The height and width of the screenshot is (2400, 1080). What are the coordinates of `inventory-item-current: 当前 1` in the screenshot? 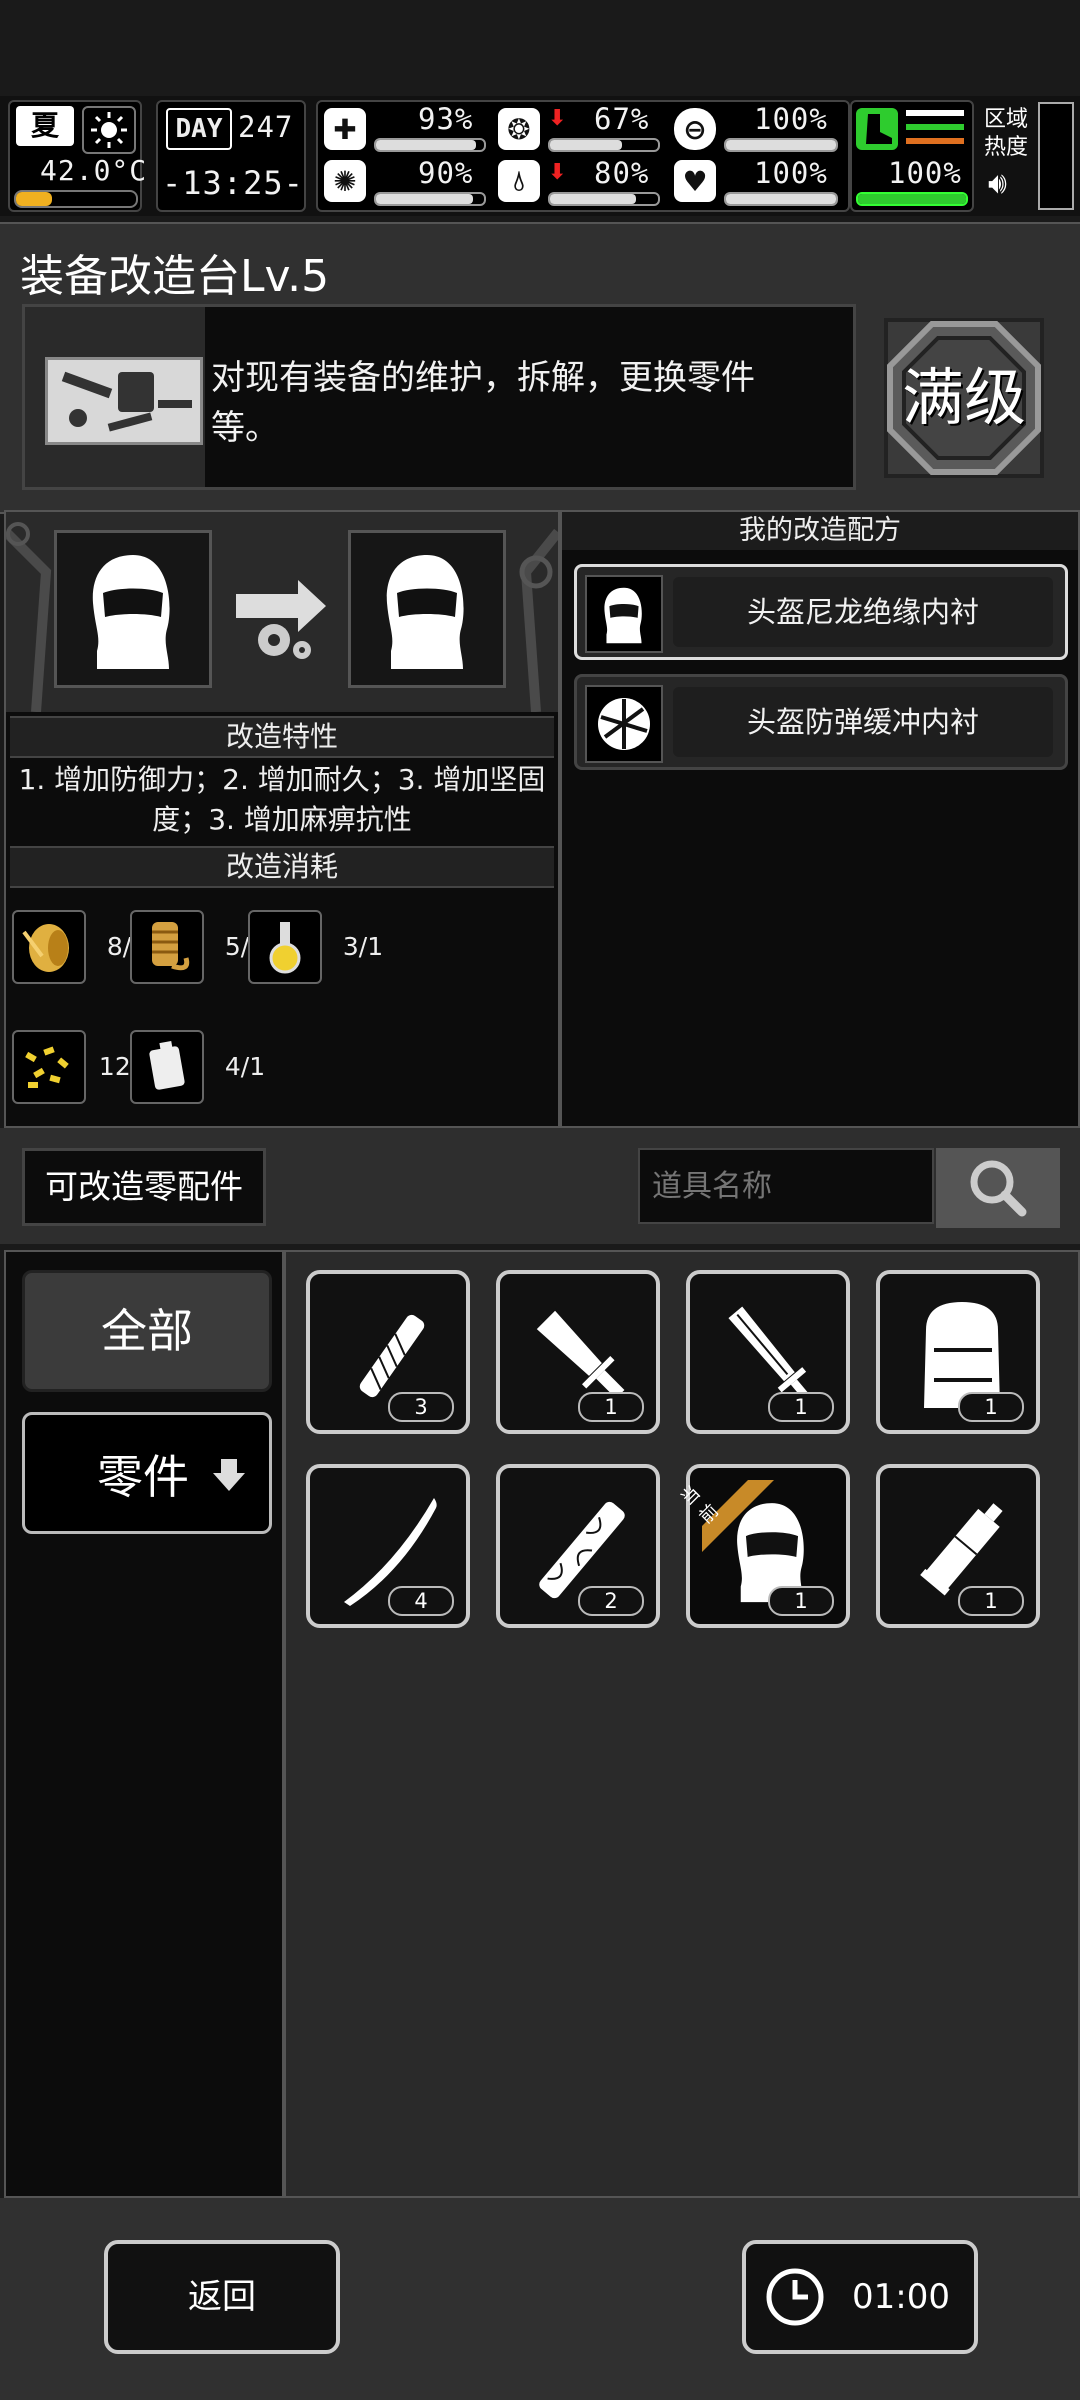 It's located at (763, 1546).